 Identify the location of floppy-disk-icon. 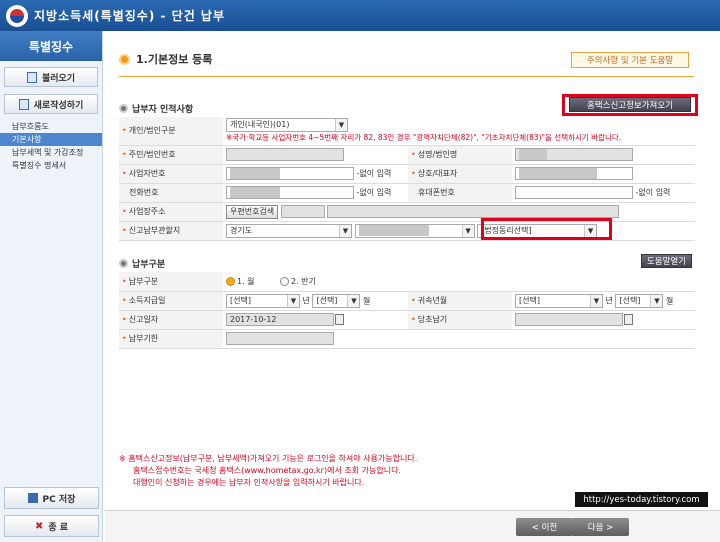
(32, 498).